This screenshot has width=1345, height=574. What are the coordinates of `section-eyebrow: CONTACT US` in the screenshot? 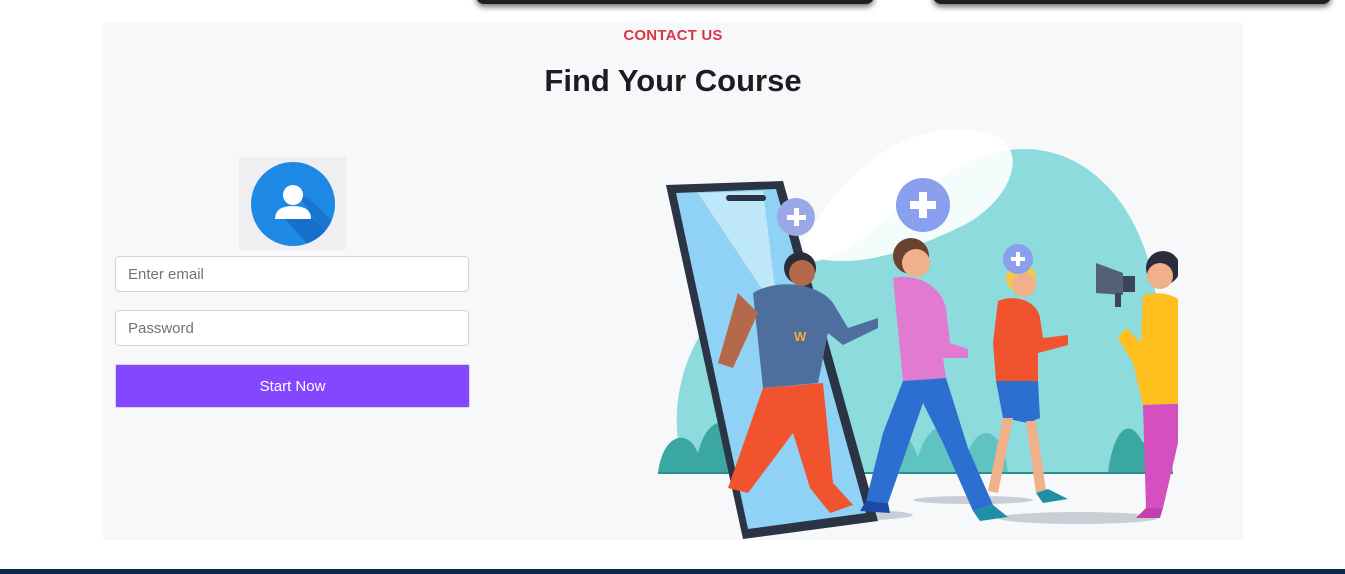 It's located at (673, 35).